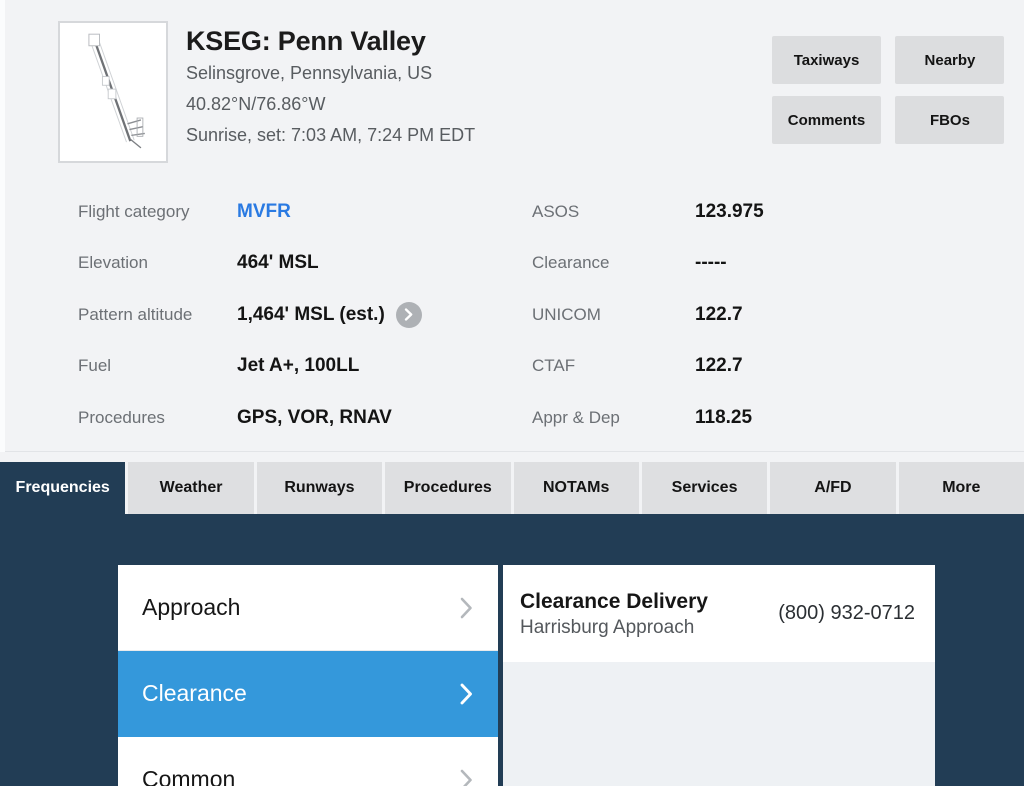 Image resolution: width=1024 pixels, height=786 pixels. Describe the element at coordinates (961, 488) in the screenshot. I see `tab-more: More` at that location.